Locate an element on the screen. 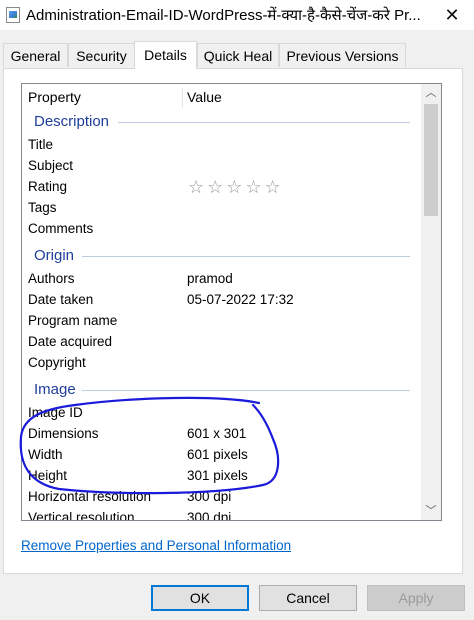 The height and width of the screenshot is (620, 474). value-authors: pramod is located at coordinates (210, 278).